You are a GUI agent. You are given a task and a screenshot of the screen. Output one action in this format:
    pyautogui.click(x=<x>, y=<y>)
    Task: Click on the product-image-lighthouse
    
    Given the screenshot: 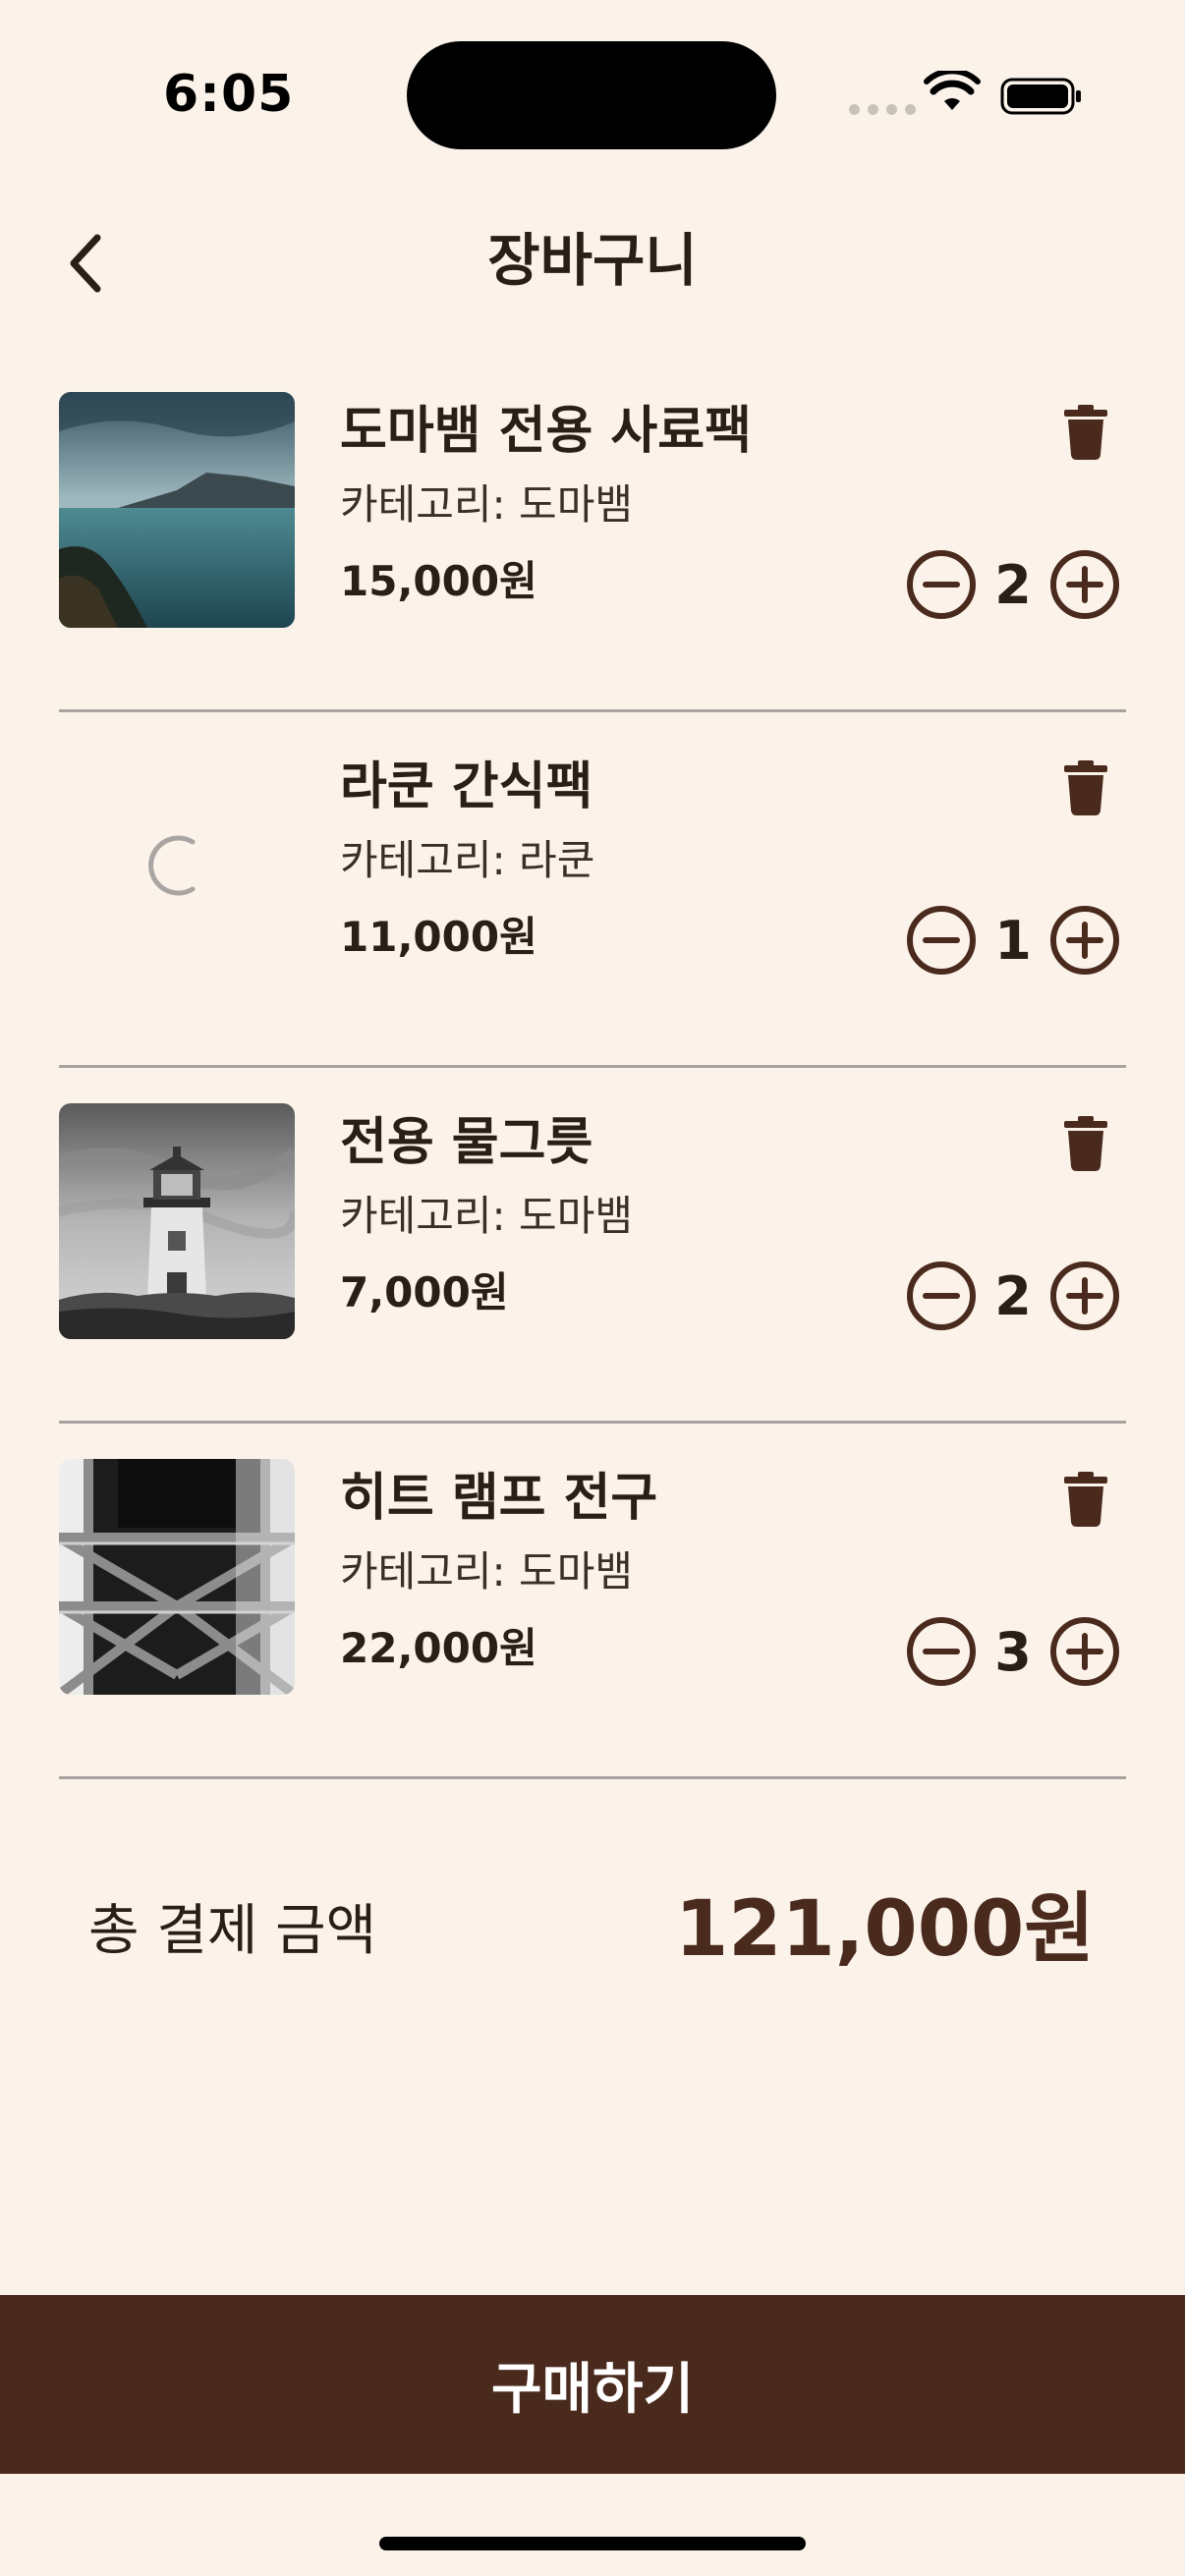 What is the action you would take?
    pyautogui.click(x=177, y=1221)
    